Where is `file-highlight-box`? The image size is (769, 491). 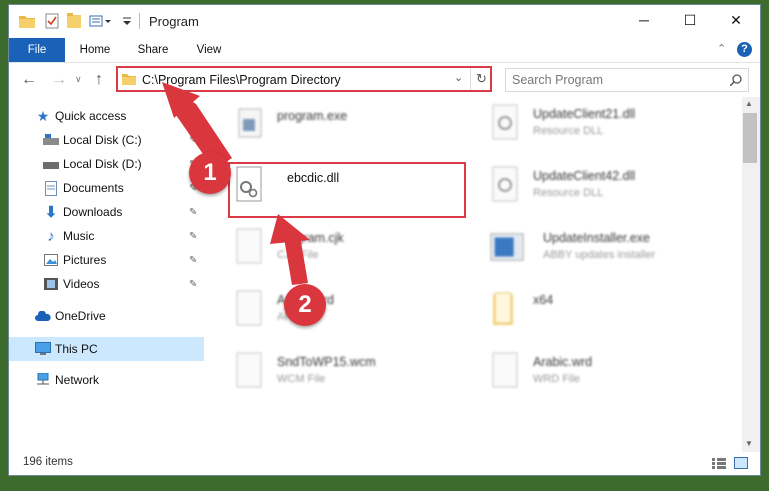
file-highlight-box is located at coordinates (347, 190).